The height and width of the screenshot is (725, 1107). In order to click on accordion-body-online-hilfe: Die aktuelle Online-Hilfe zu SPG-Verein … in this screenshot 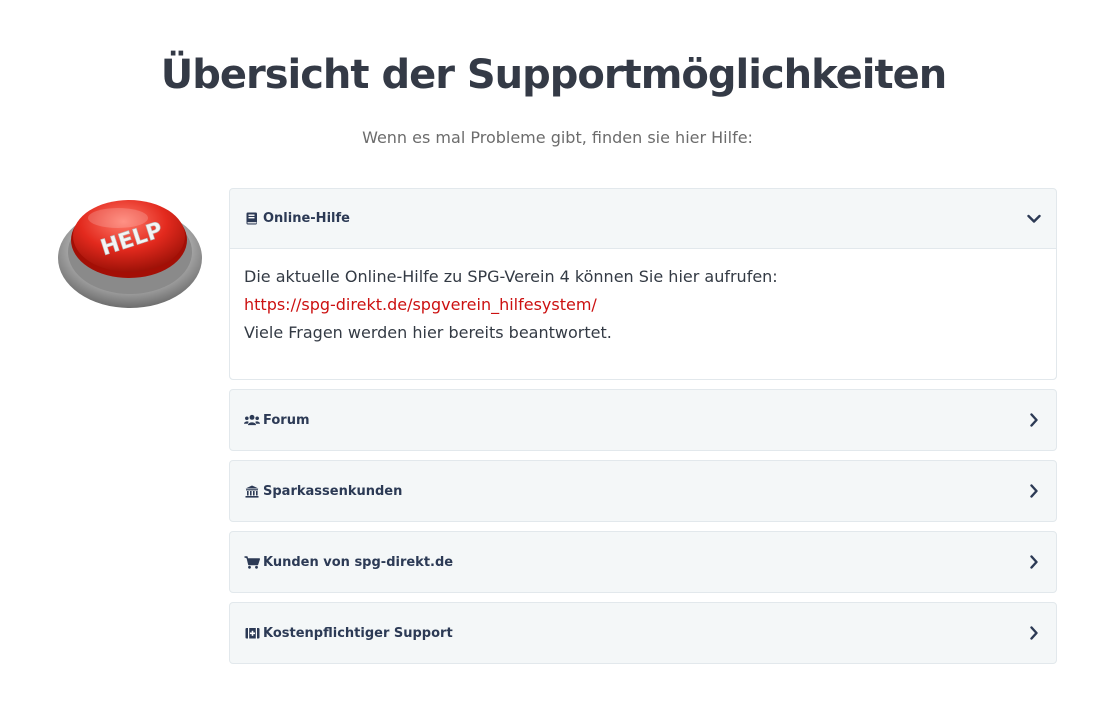, I will do `click(643, 314)`.